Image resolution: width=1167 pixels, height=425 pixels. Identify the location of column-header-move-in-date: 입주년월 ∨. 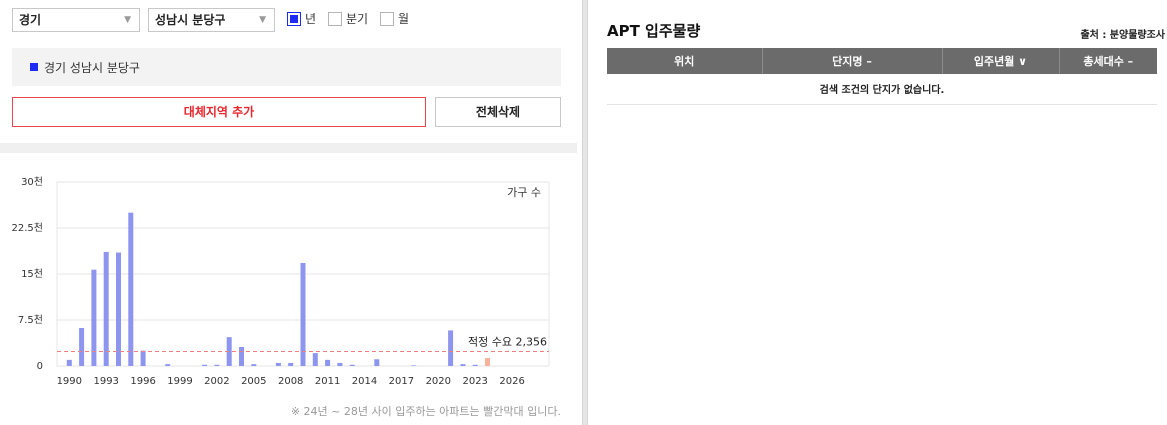
(1001, 61).